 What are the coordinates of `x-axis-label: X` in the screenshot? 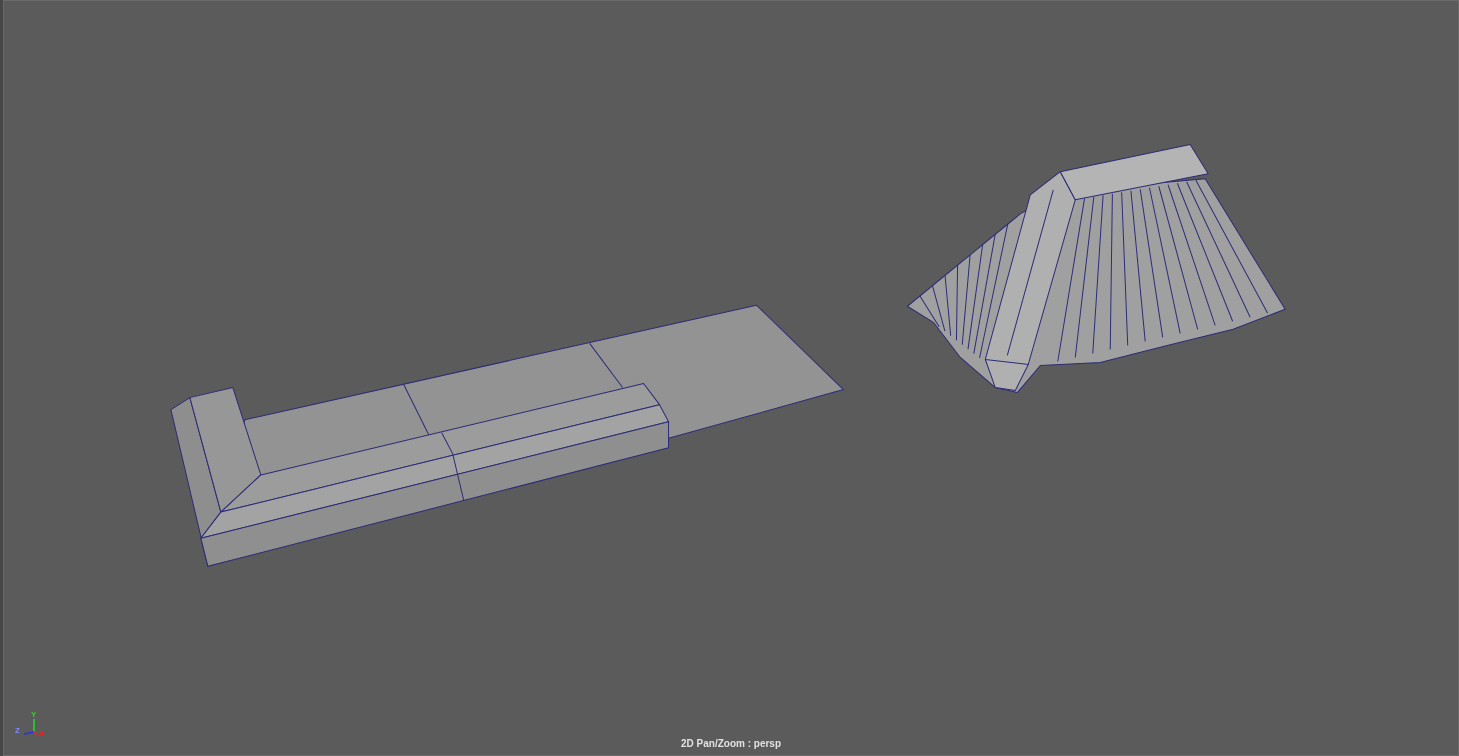 It's located at (42, 733).